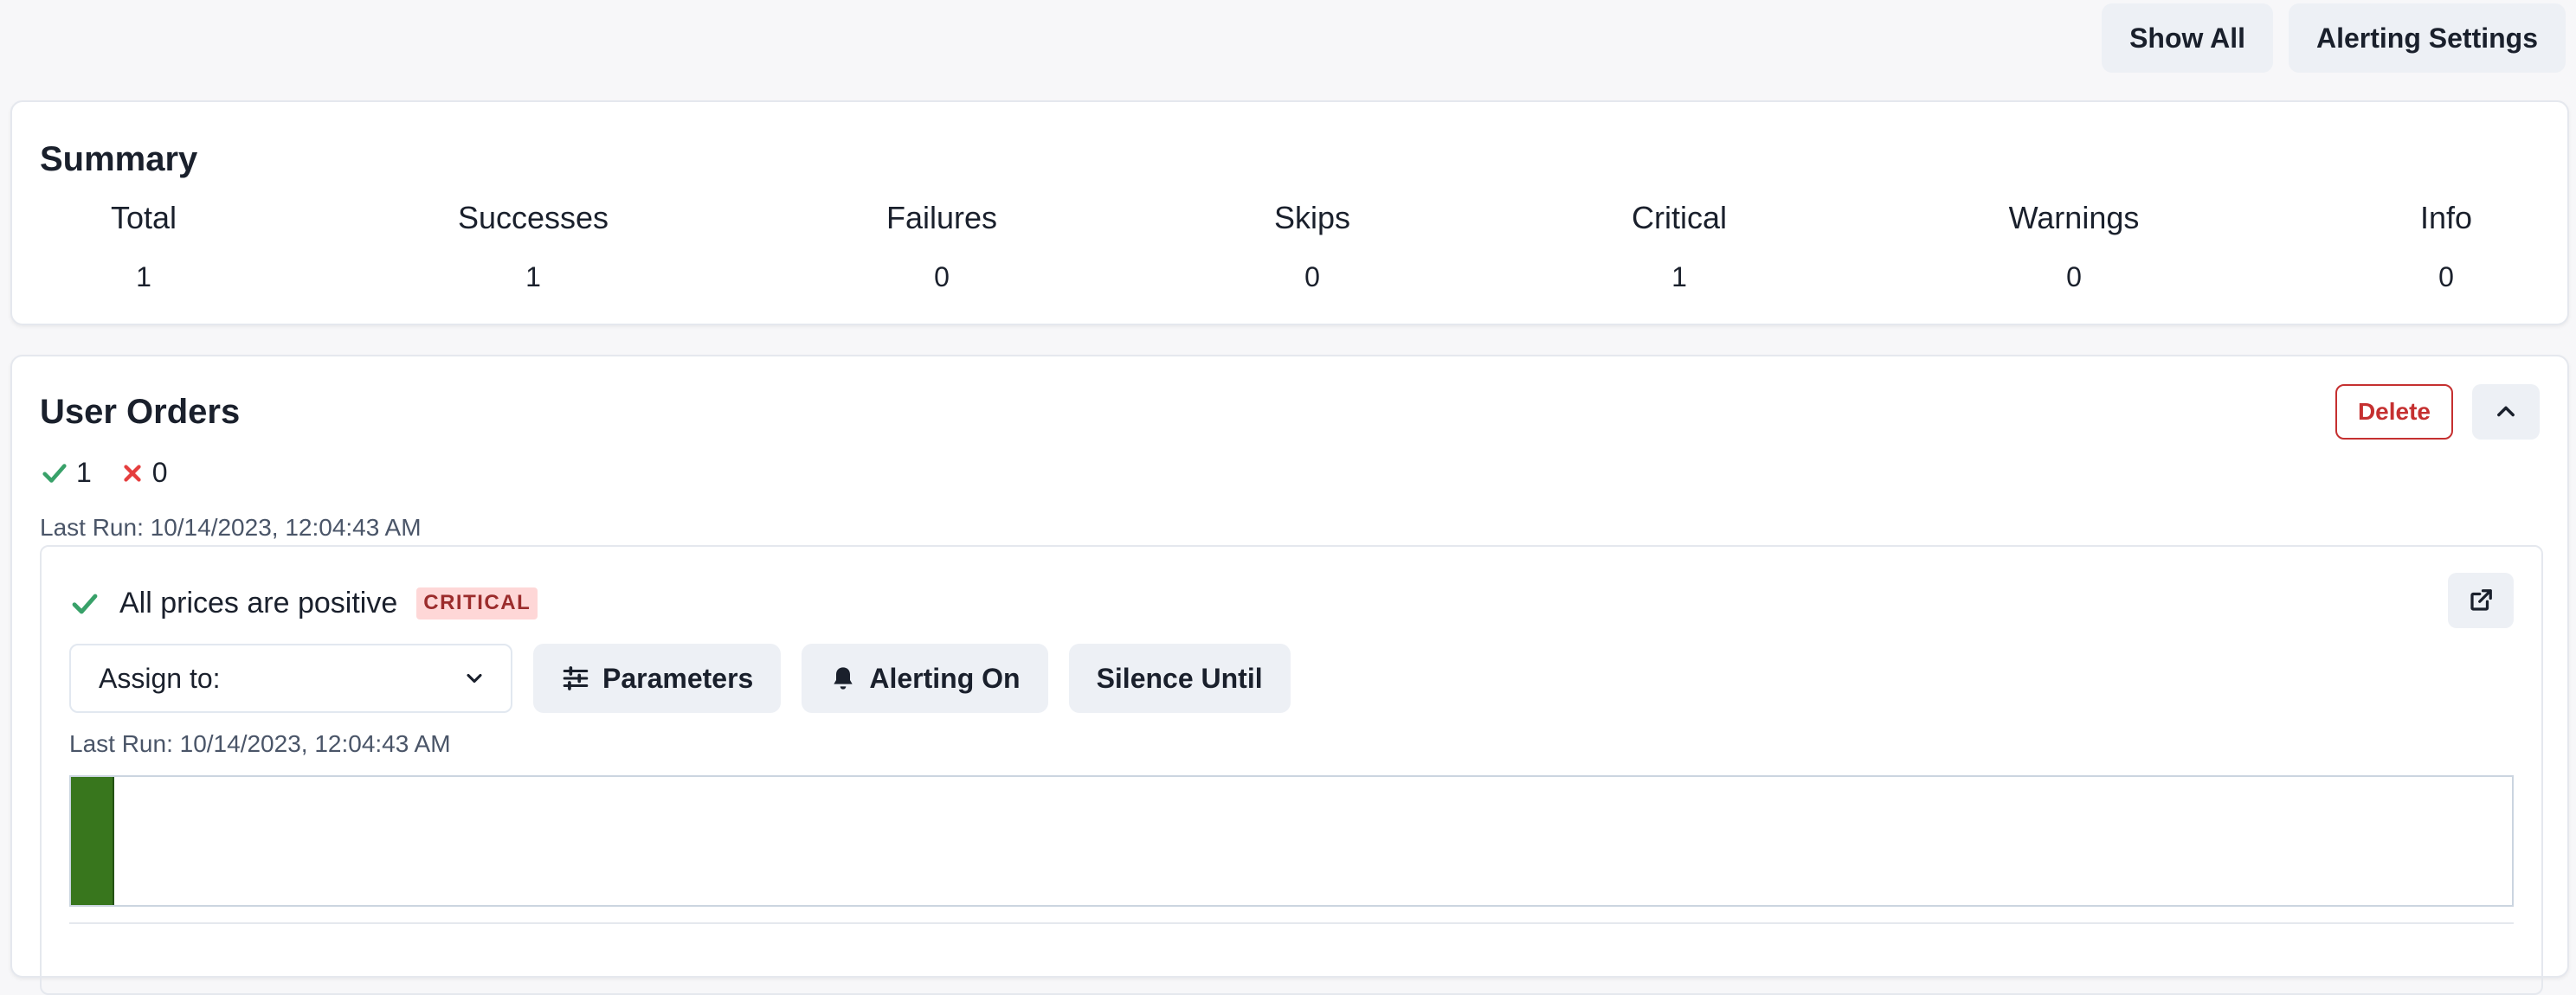  What do you see at coordinates (290, 678) in the screenshot?
I see `assign-select: Assign to:` at bounding box center [290, 678].